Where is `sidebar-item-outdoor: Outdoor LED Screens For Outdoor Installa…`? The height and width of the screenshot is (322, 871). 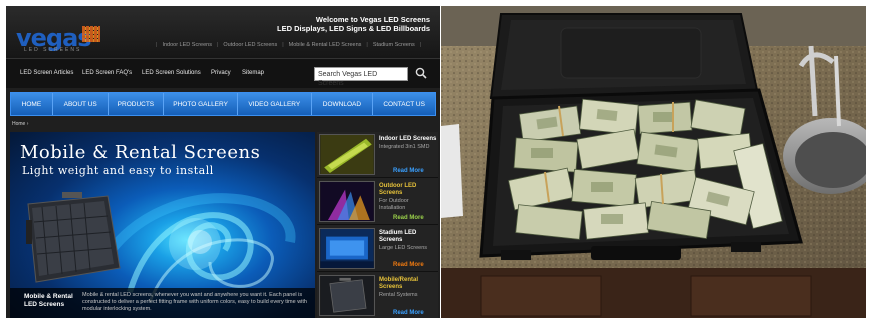
sidebar-item-outdoor: Outdoor LED Screens For Outdoor Installa… is located at coordinates (377, 202).